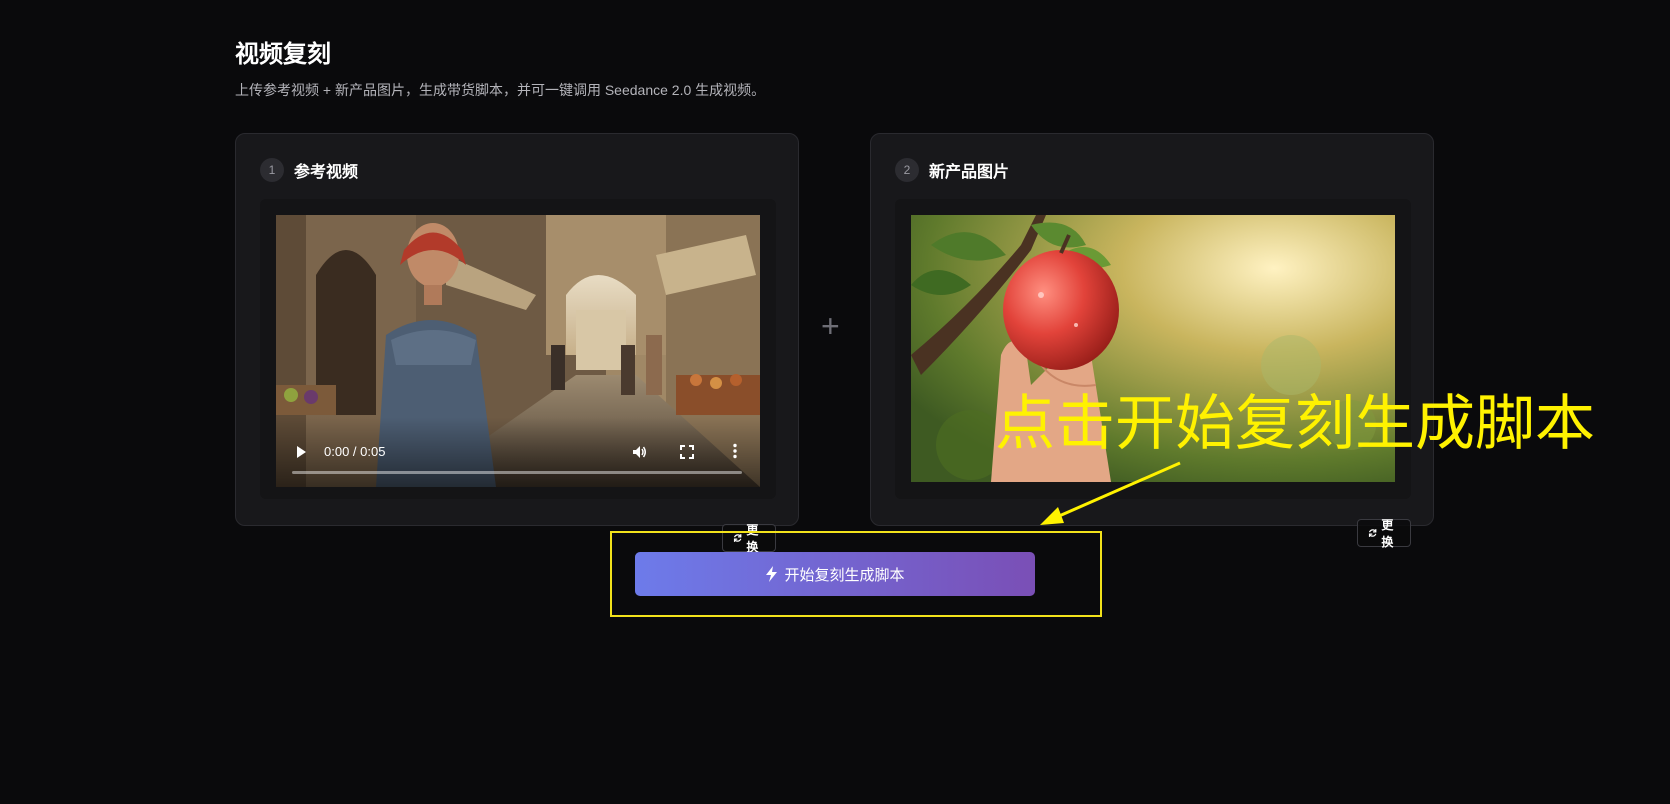  Describe the element at coordinates (517, 472) in the screenshot. I see `video-progress-bar` at that location.